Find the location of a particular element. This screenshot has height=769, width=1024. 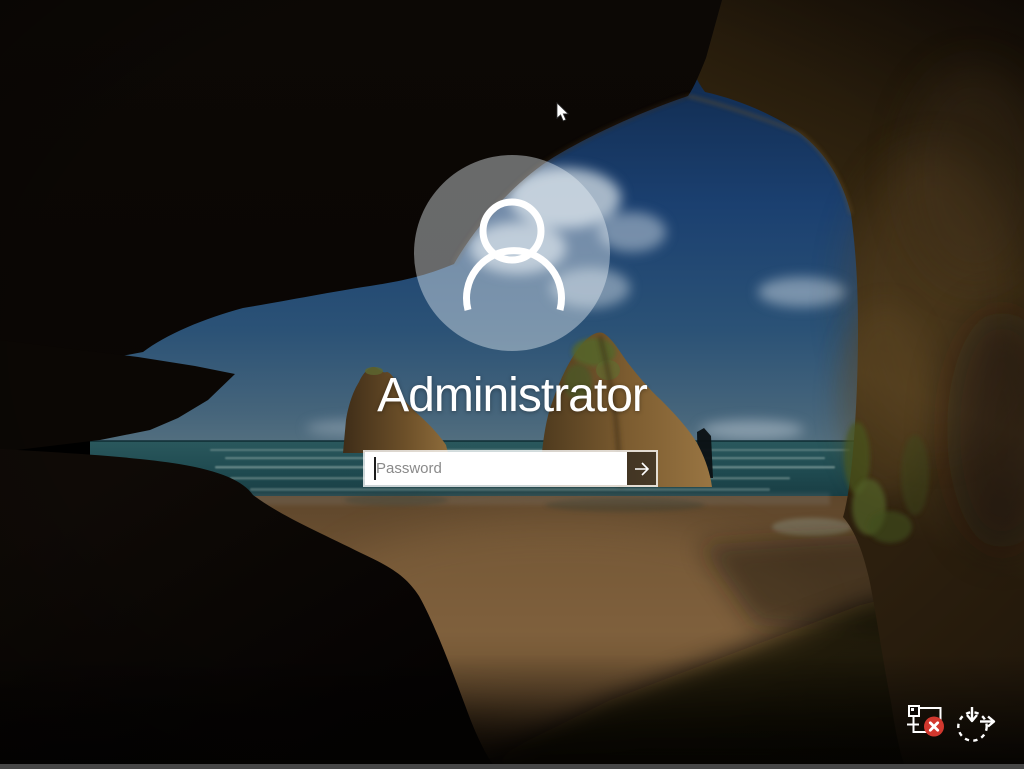

network-disconnected-icon is located at coordinates (927, 724).